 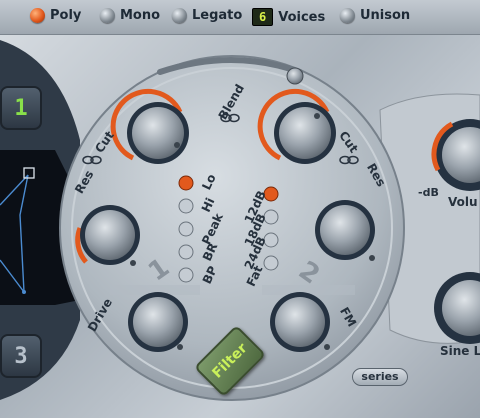 I want to click on osc-slot-3: 3, so click(x=21, y=356).